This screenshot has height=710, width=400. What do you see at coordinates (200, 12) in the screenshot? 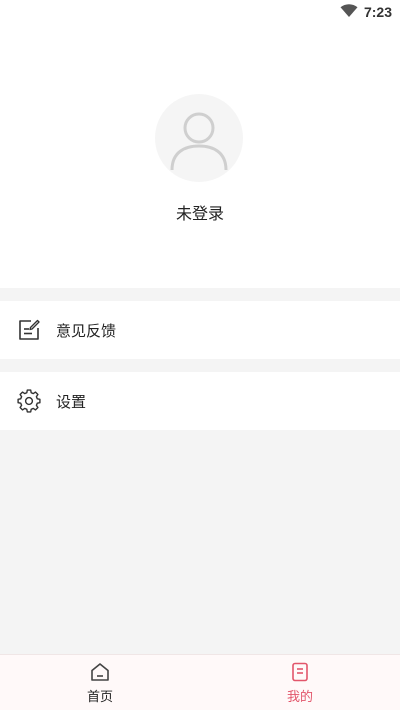
I see `status-bar: 7:23` at bounding box center [200, 12].